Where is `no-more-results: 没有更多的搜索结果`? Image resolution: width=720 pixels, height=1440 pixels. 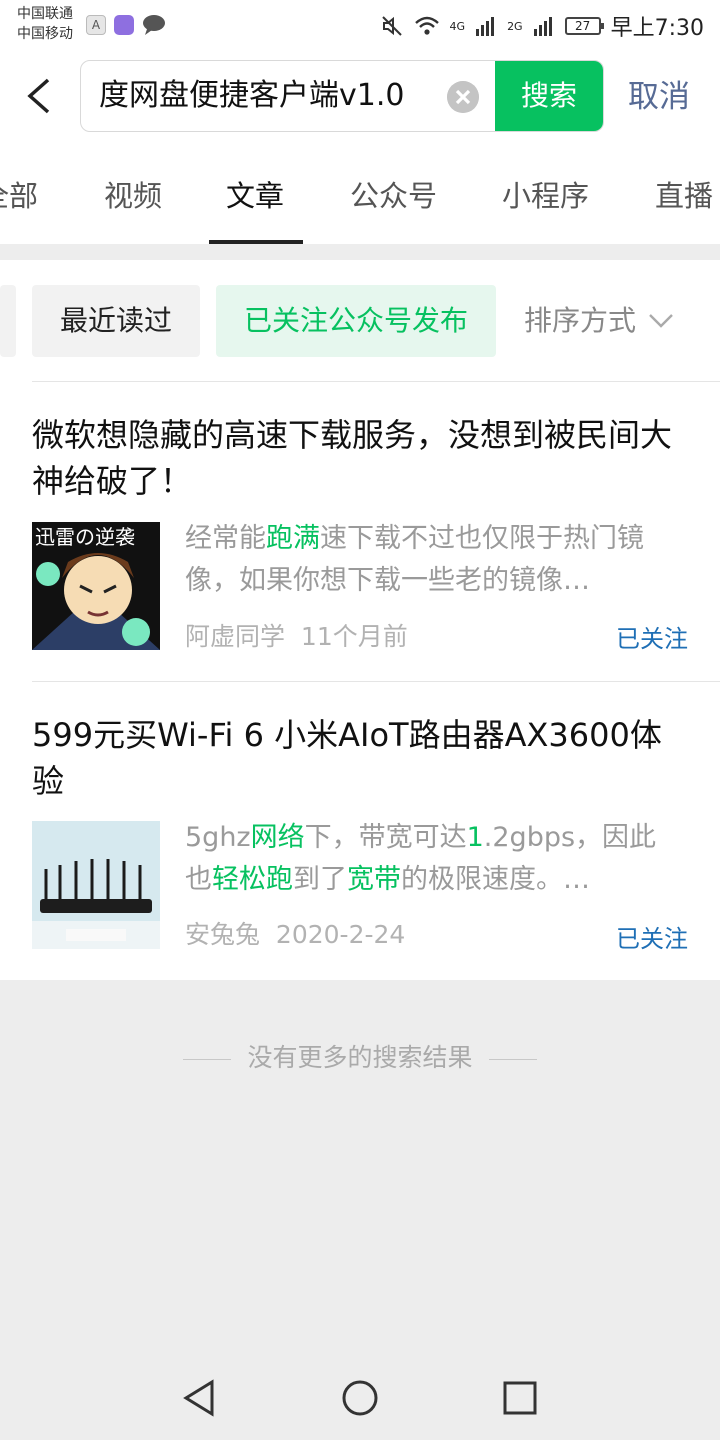
no-more-results: 没有更多的搜索结果 is located at coordinates (360, 1058).